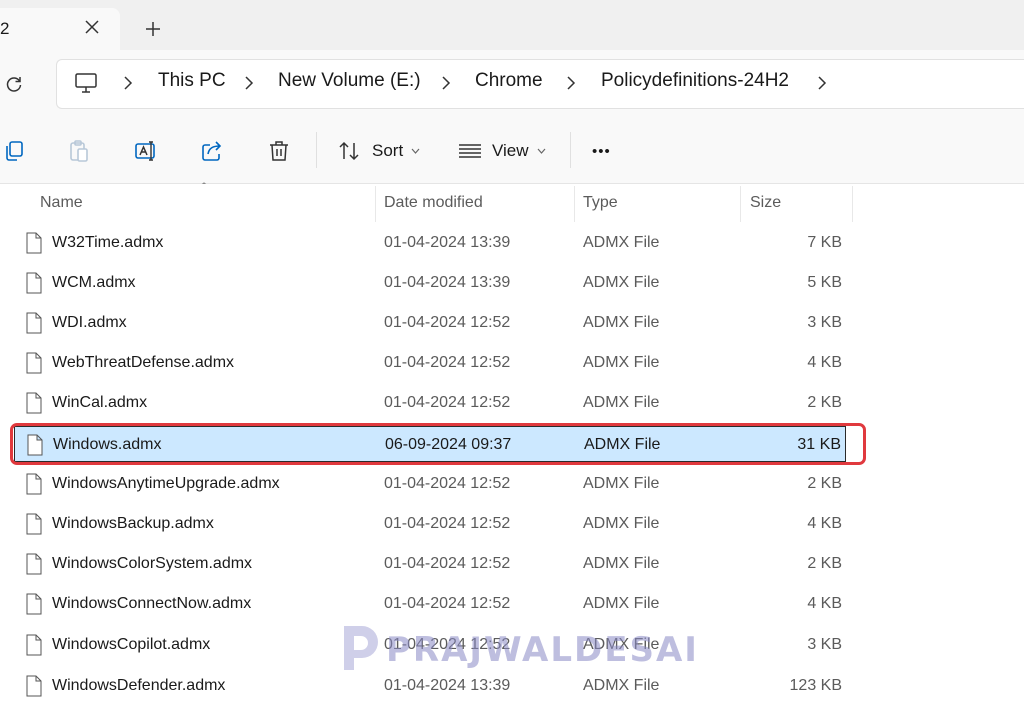  Describe the element at coordinates (824, 242) in the screenshot. I see `file-size: 7 KB` at that location.